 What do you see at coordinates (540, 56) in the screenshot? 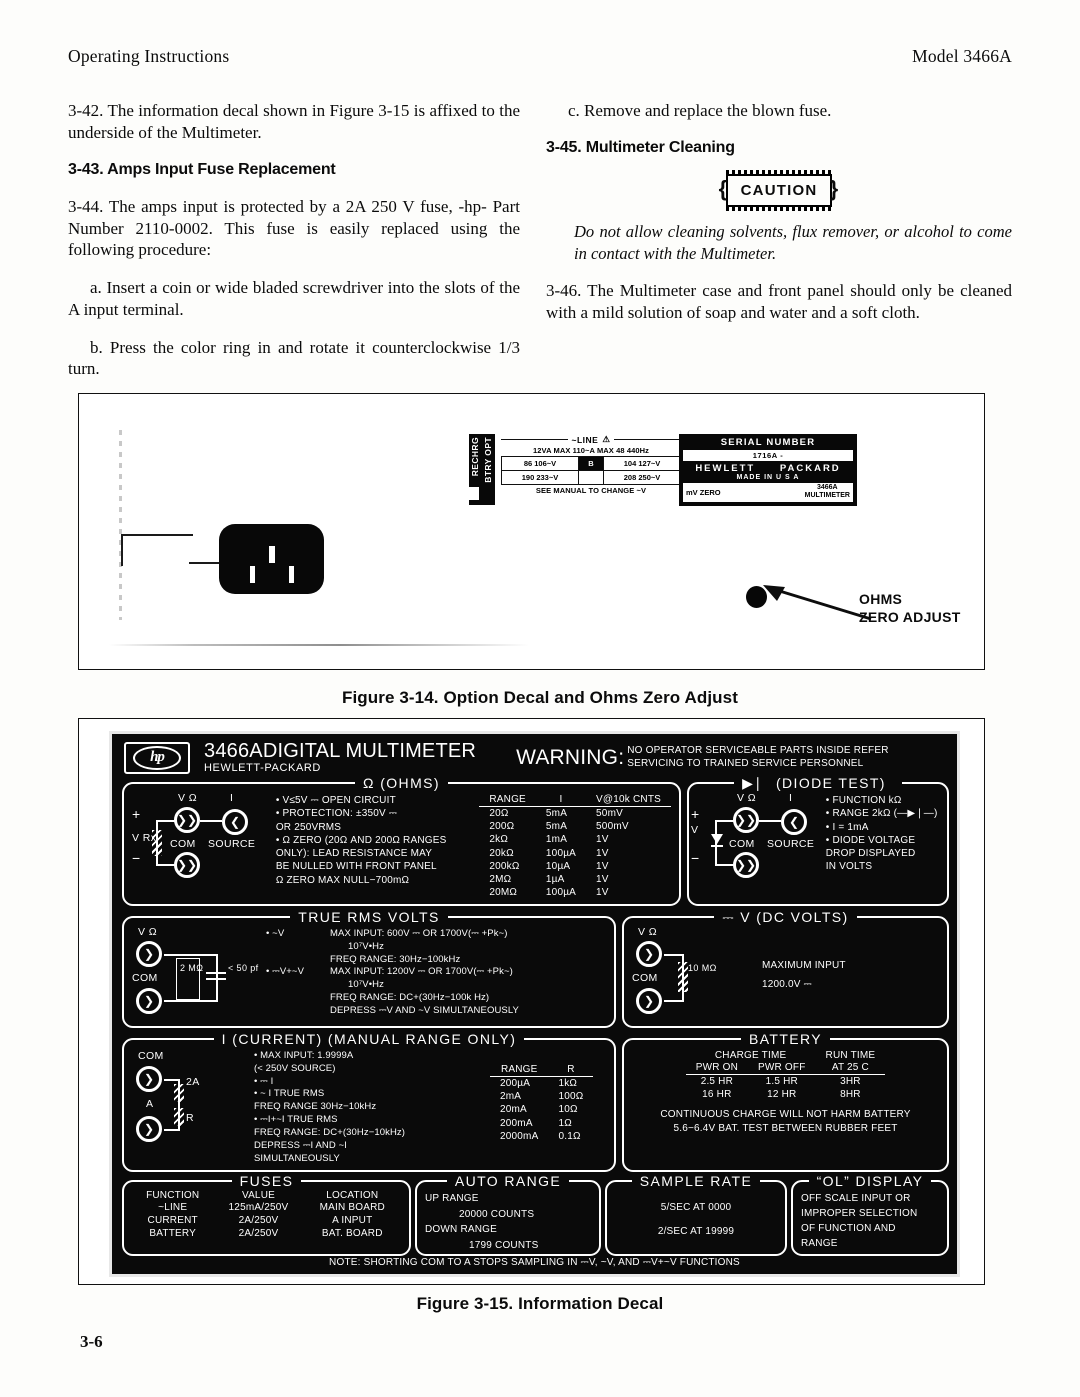
I see `running-head: Operating Instructions Model 3466A` at bounding box center [540, 56].